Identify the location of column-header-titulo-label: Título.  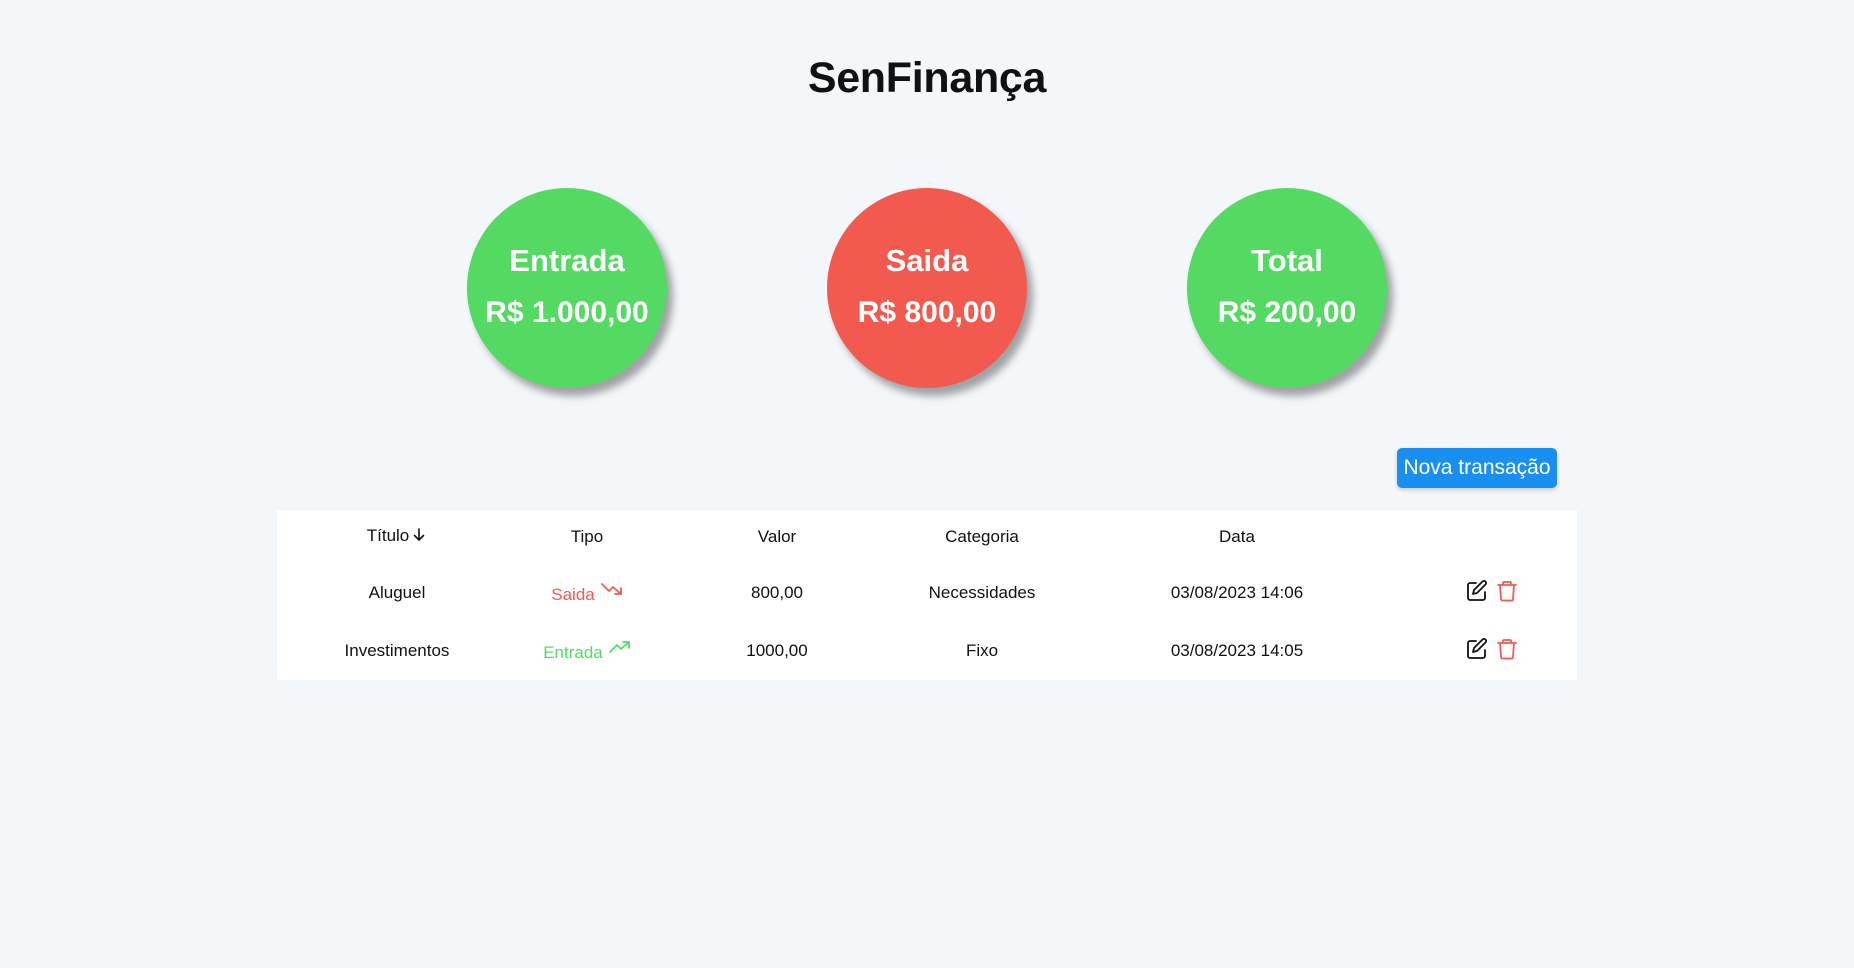
(388, 536).